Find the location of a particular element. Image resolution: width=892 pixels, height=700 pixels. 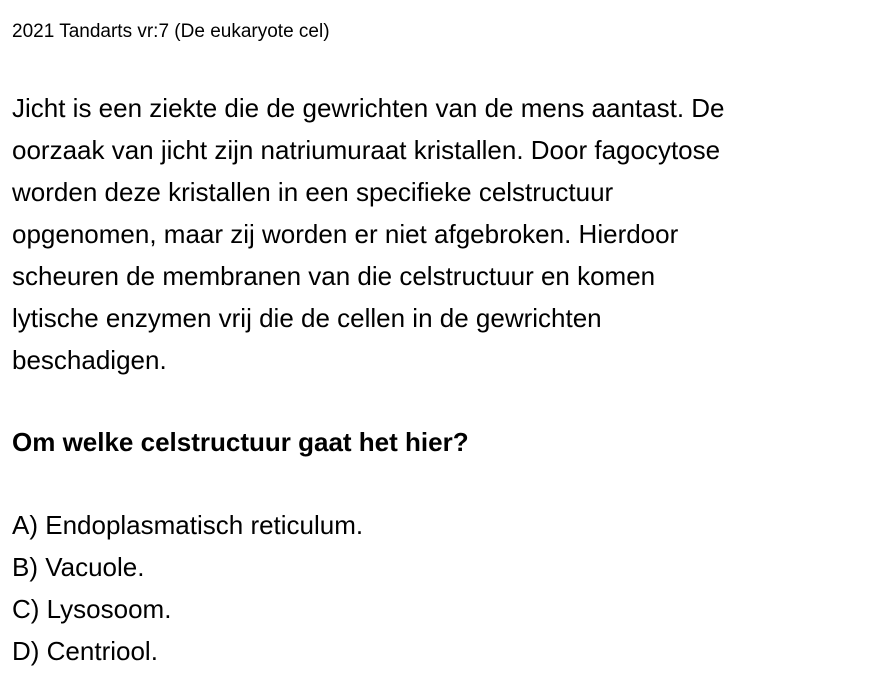

question-prompt: Om welke celstructuur gaat het hier? is located at coordinates (240, 442).